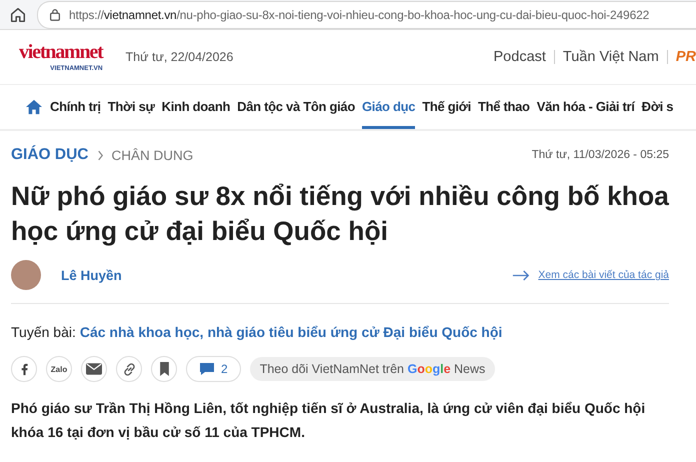  What do you see at coordinates (504, 107) in the screenshot?
I see `nav-tab: Thể thao` at bounding box center [504, 107].